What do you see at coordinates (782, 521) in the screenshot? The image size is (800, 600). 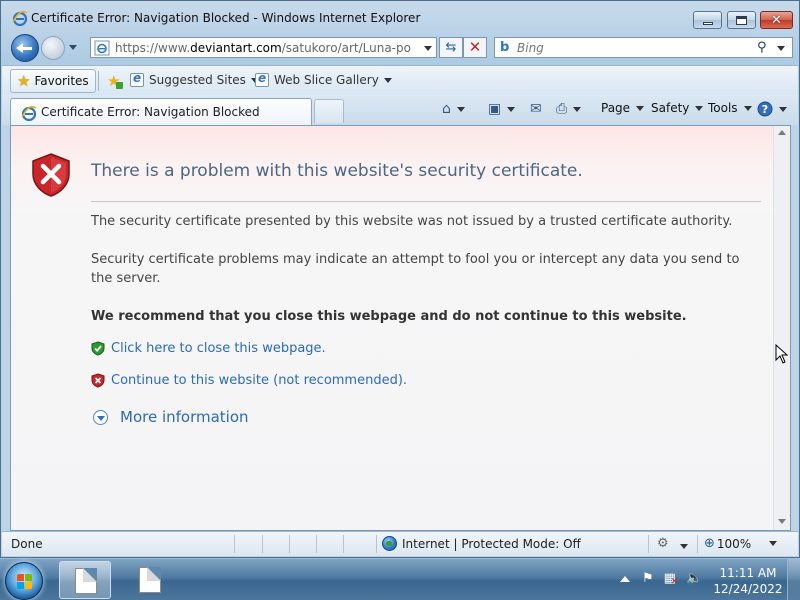 I see `scroll-down-arrow-icon` at bounding box center [782, 521].